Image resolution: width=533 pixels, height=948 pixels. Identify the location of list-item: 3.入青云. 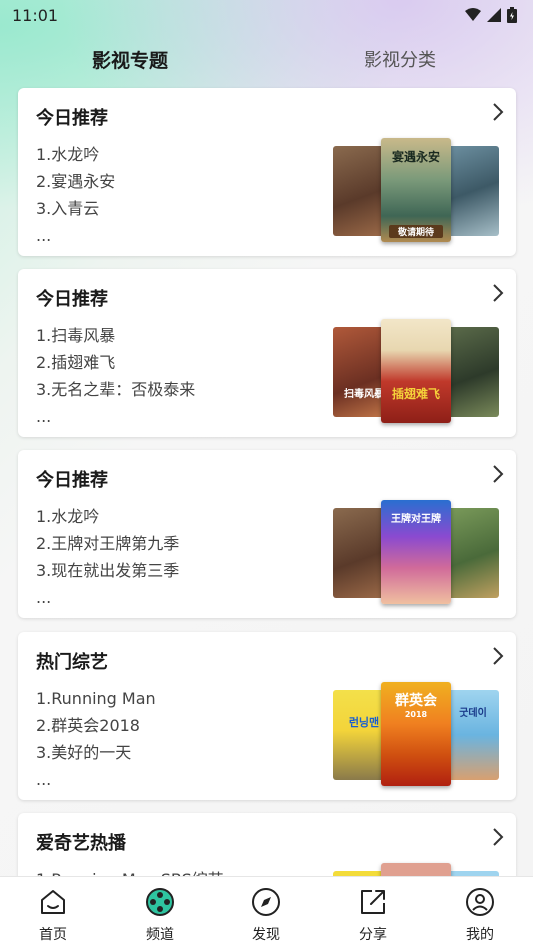
(68, 208).